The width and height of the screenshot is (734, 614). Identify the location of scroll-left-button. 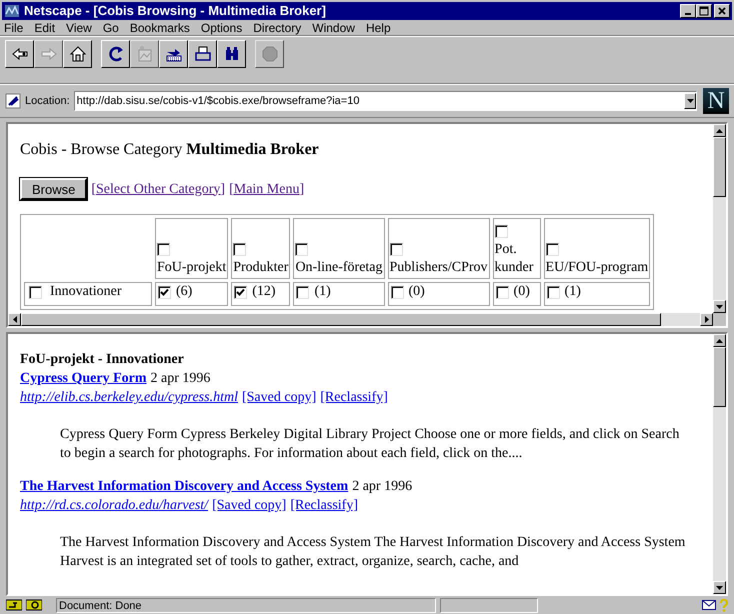
(14, 319).